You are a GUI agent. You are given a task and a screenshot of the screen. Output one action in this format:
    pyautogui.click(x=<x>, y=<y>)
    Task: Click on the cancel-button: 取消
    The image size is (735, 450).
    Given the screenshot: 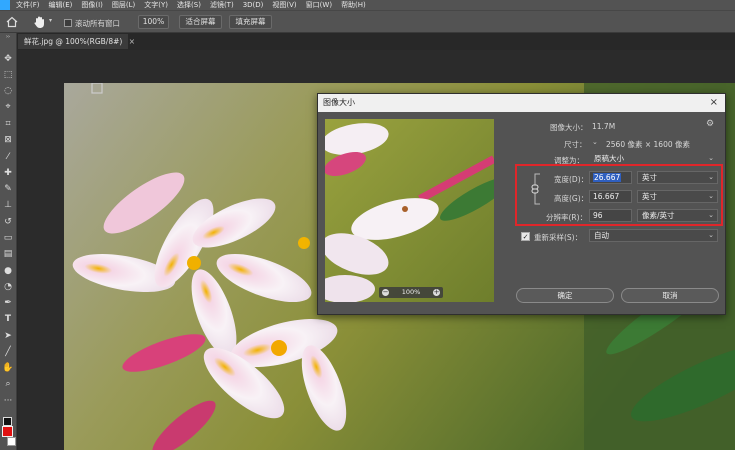 What is the action you would take?
    pyautogui.click(x=670, y=295)
    